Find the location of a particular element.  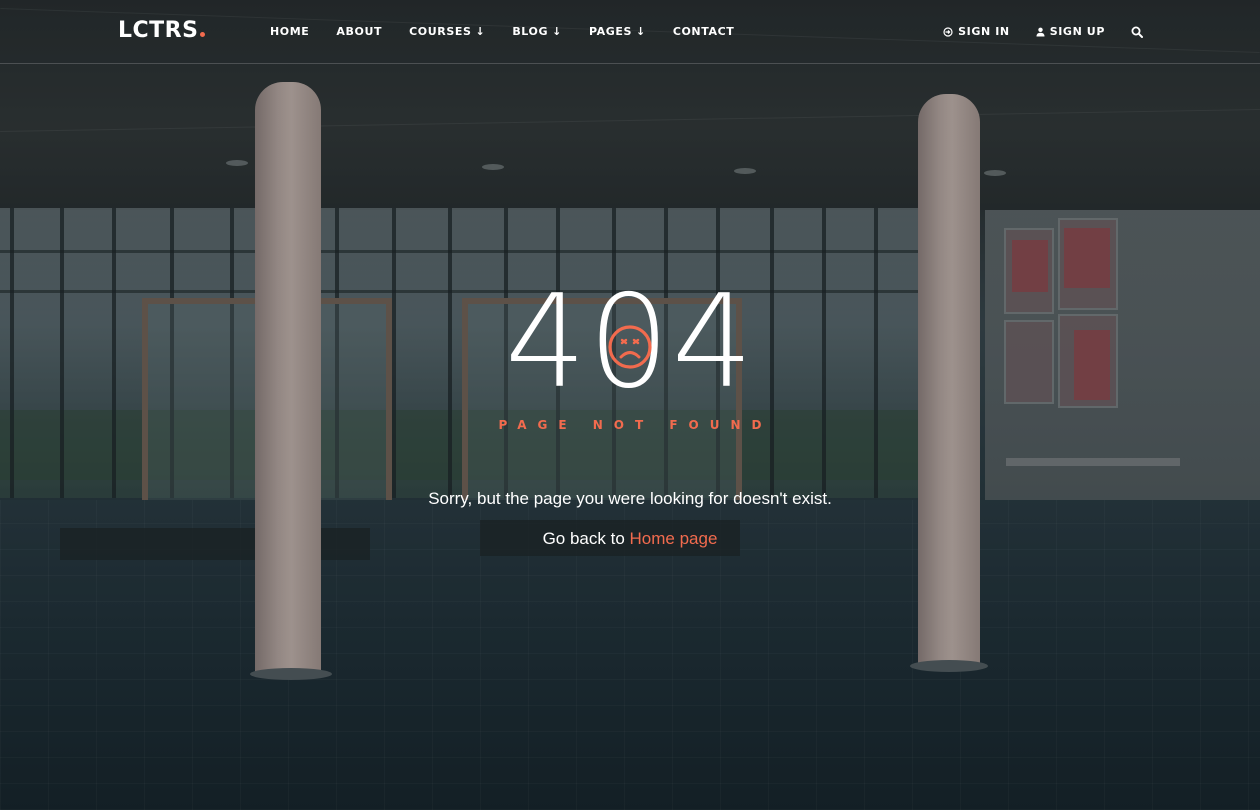

search-icon is located at coordinates (1137, 32).